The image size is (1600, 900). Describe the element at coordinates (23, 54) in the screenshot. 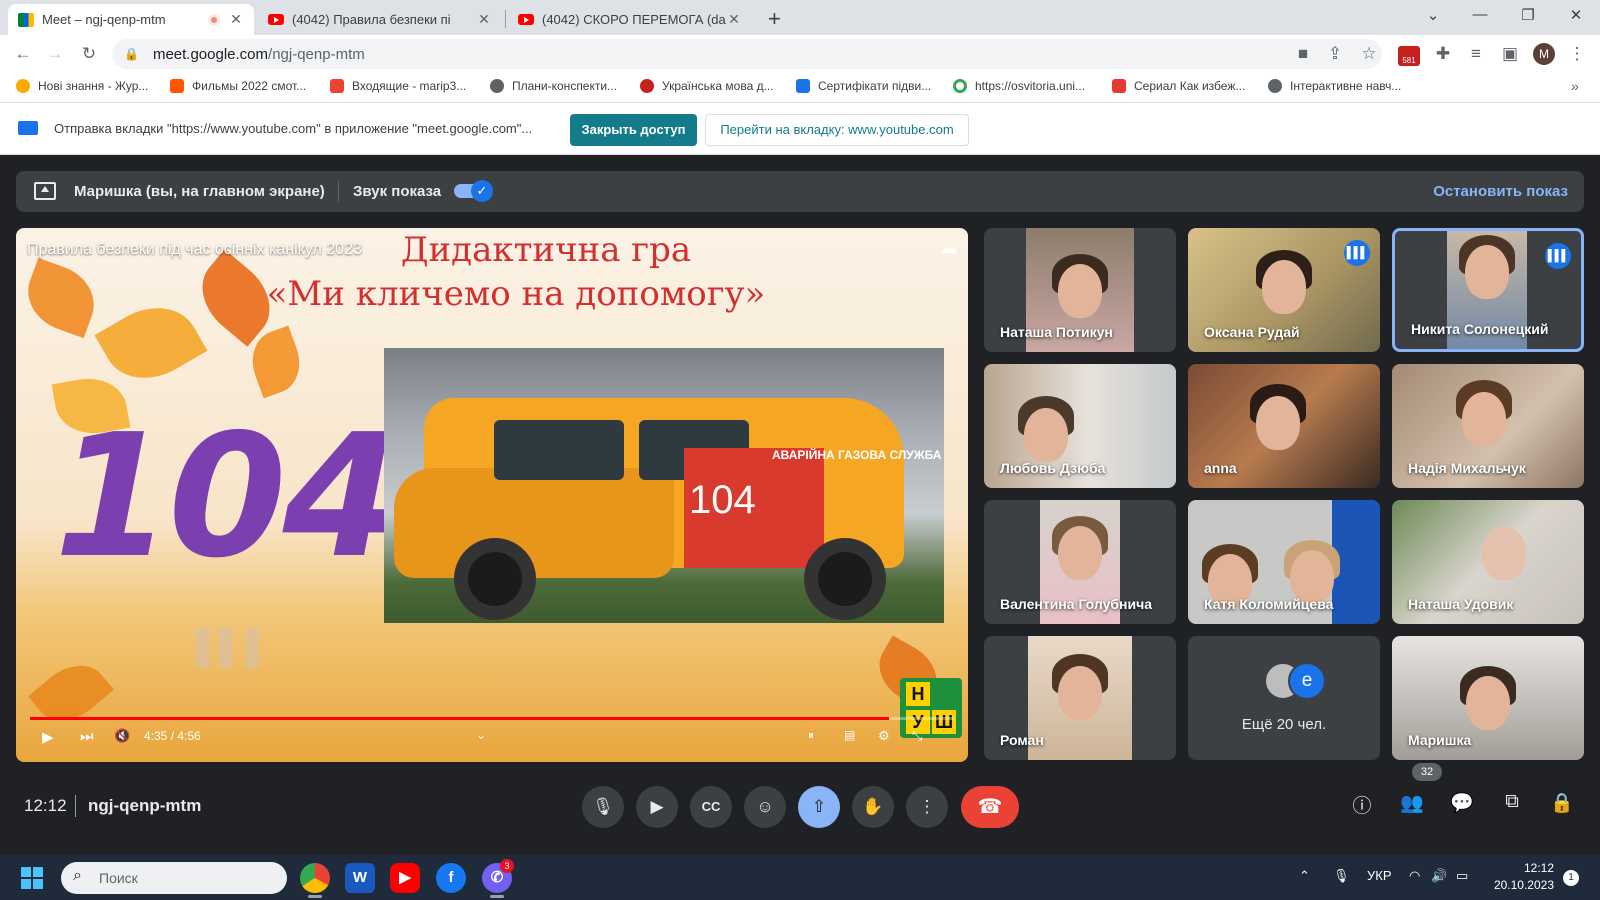

I see `back-icon: ←` at that location.